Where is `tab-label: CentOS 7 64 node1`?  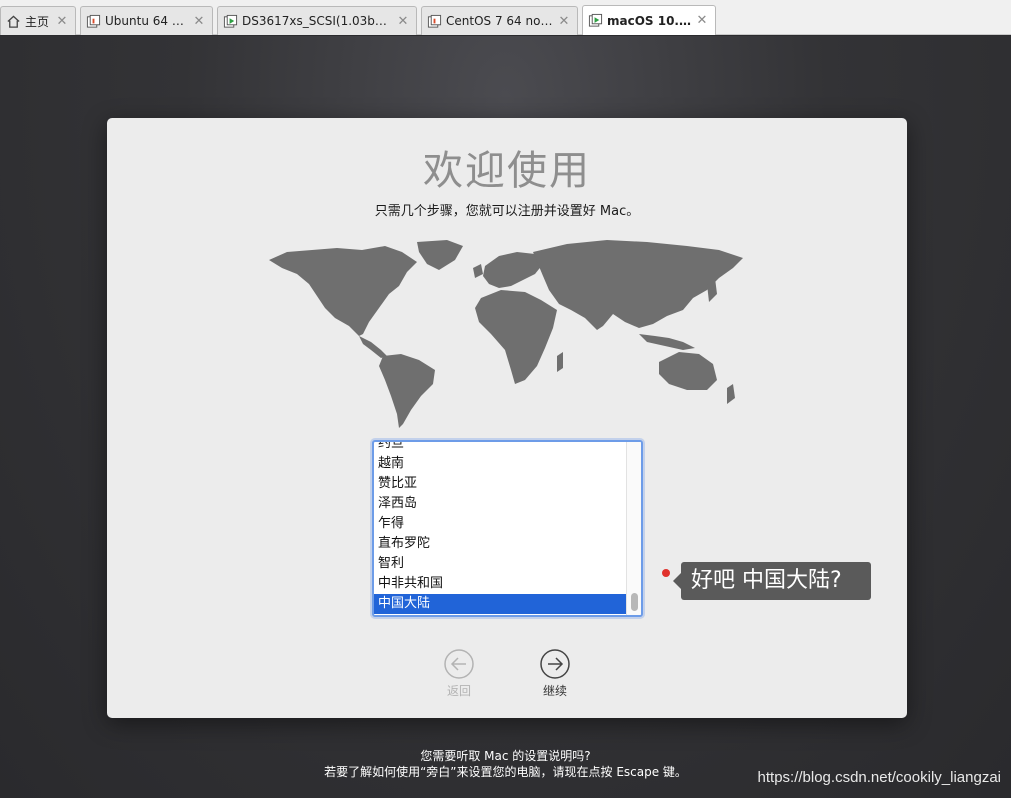
tab-label: CentOS 7 64 node1 is located at coordinates (499, 21).